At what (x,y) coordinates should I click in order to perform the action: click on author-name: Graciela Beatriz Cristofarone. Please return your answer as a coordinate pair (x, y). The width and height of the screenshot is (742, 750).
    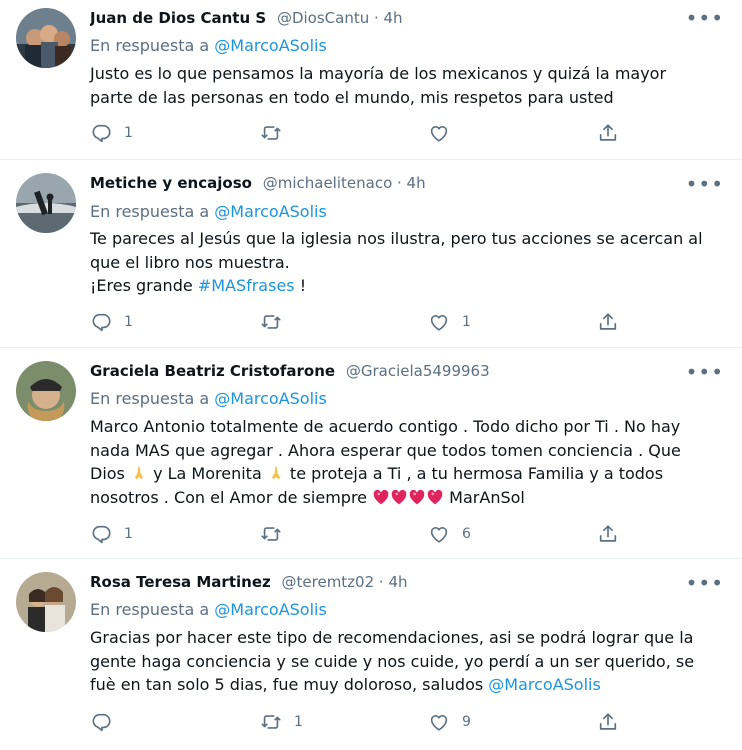
    Looking at the image, I should click on (212, 371).